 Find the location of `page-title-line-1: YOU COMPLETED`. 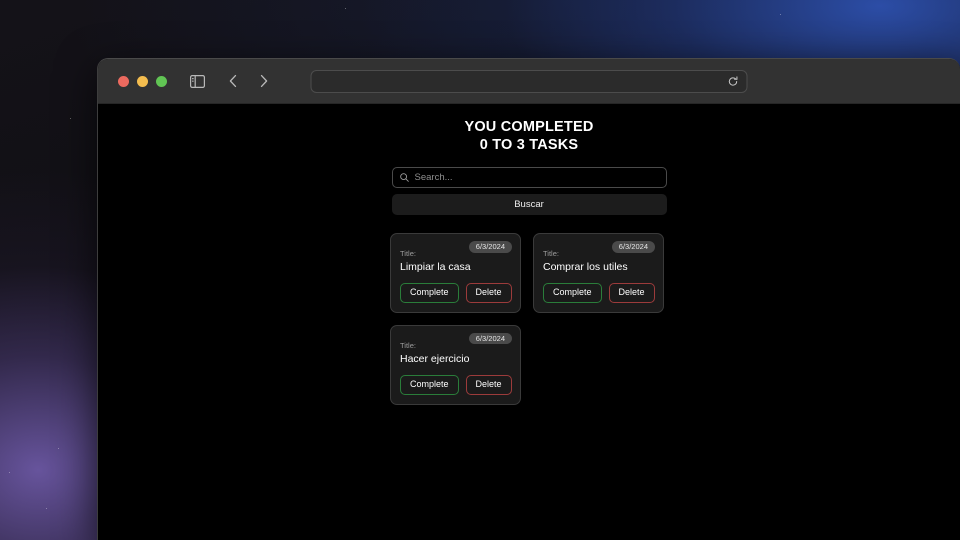

page-title-line-1: YOU COMPLETED is located at coordinates (529, 127).